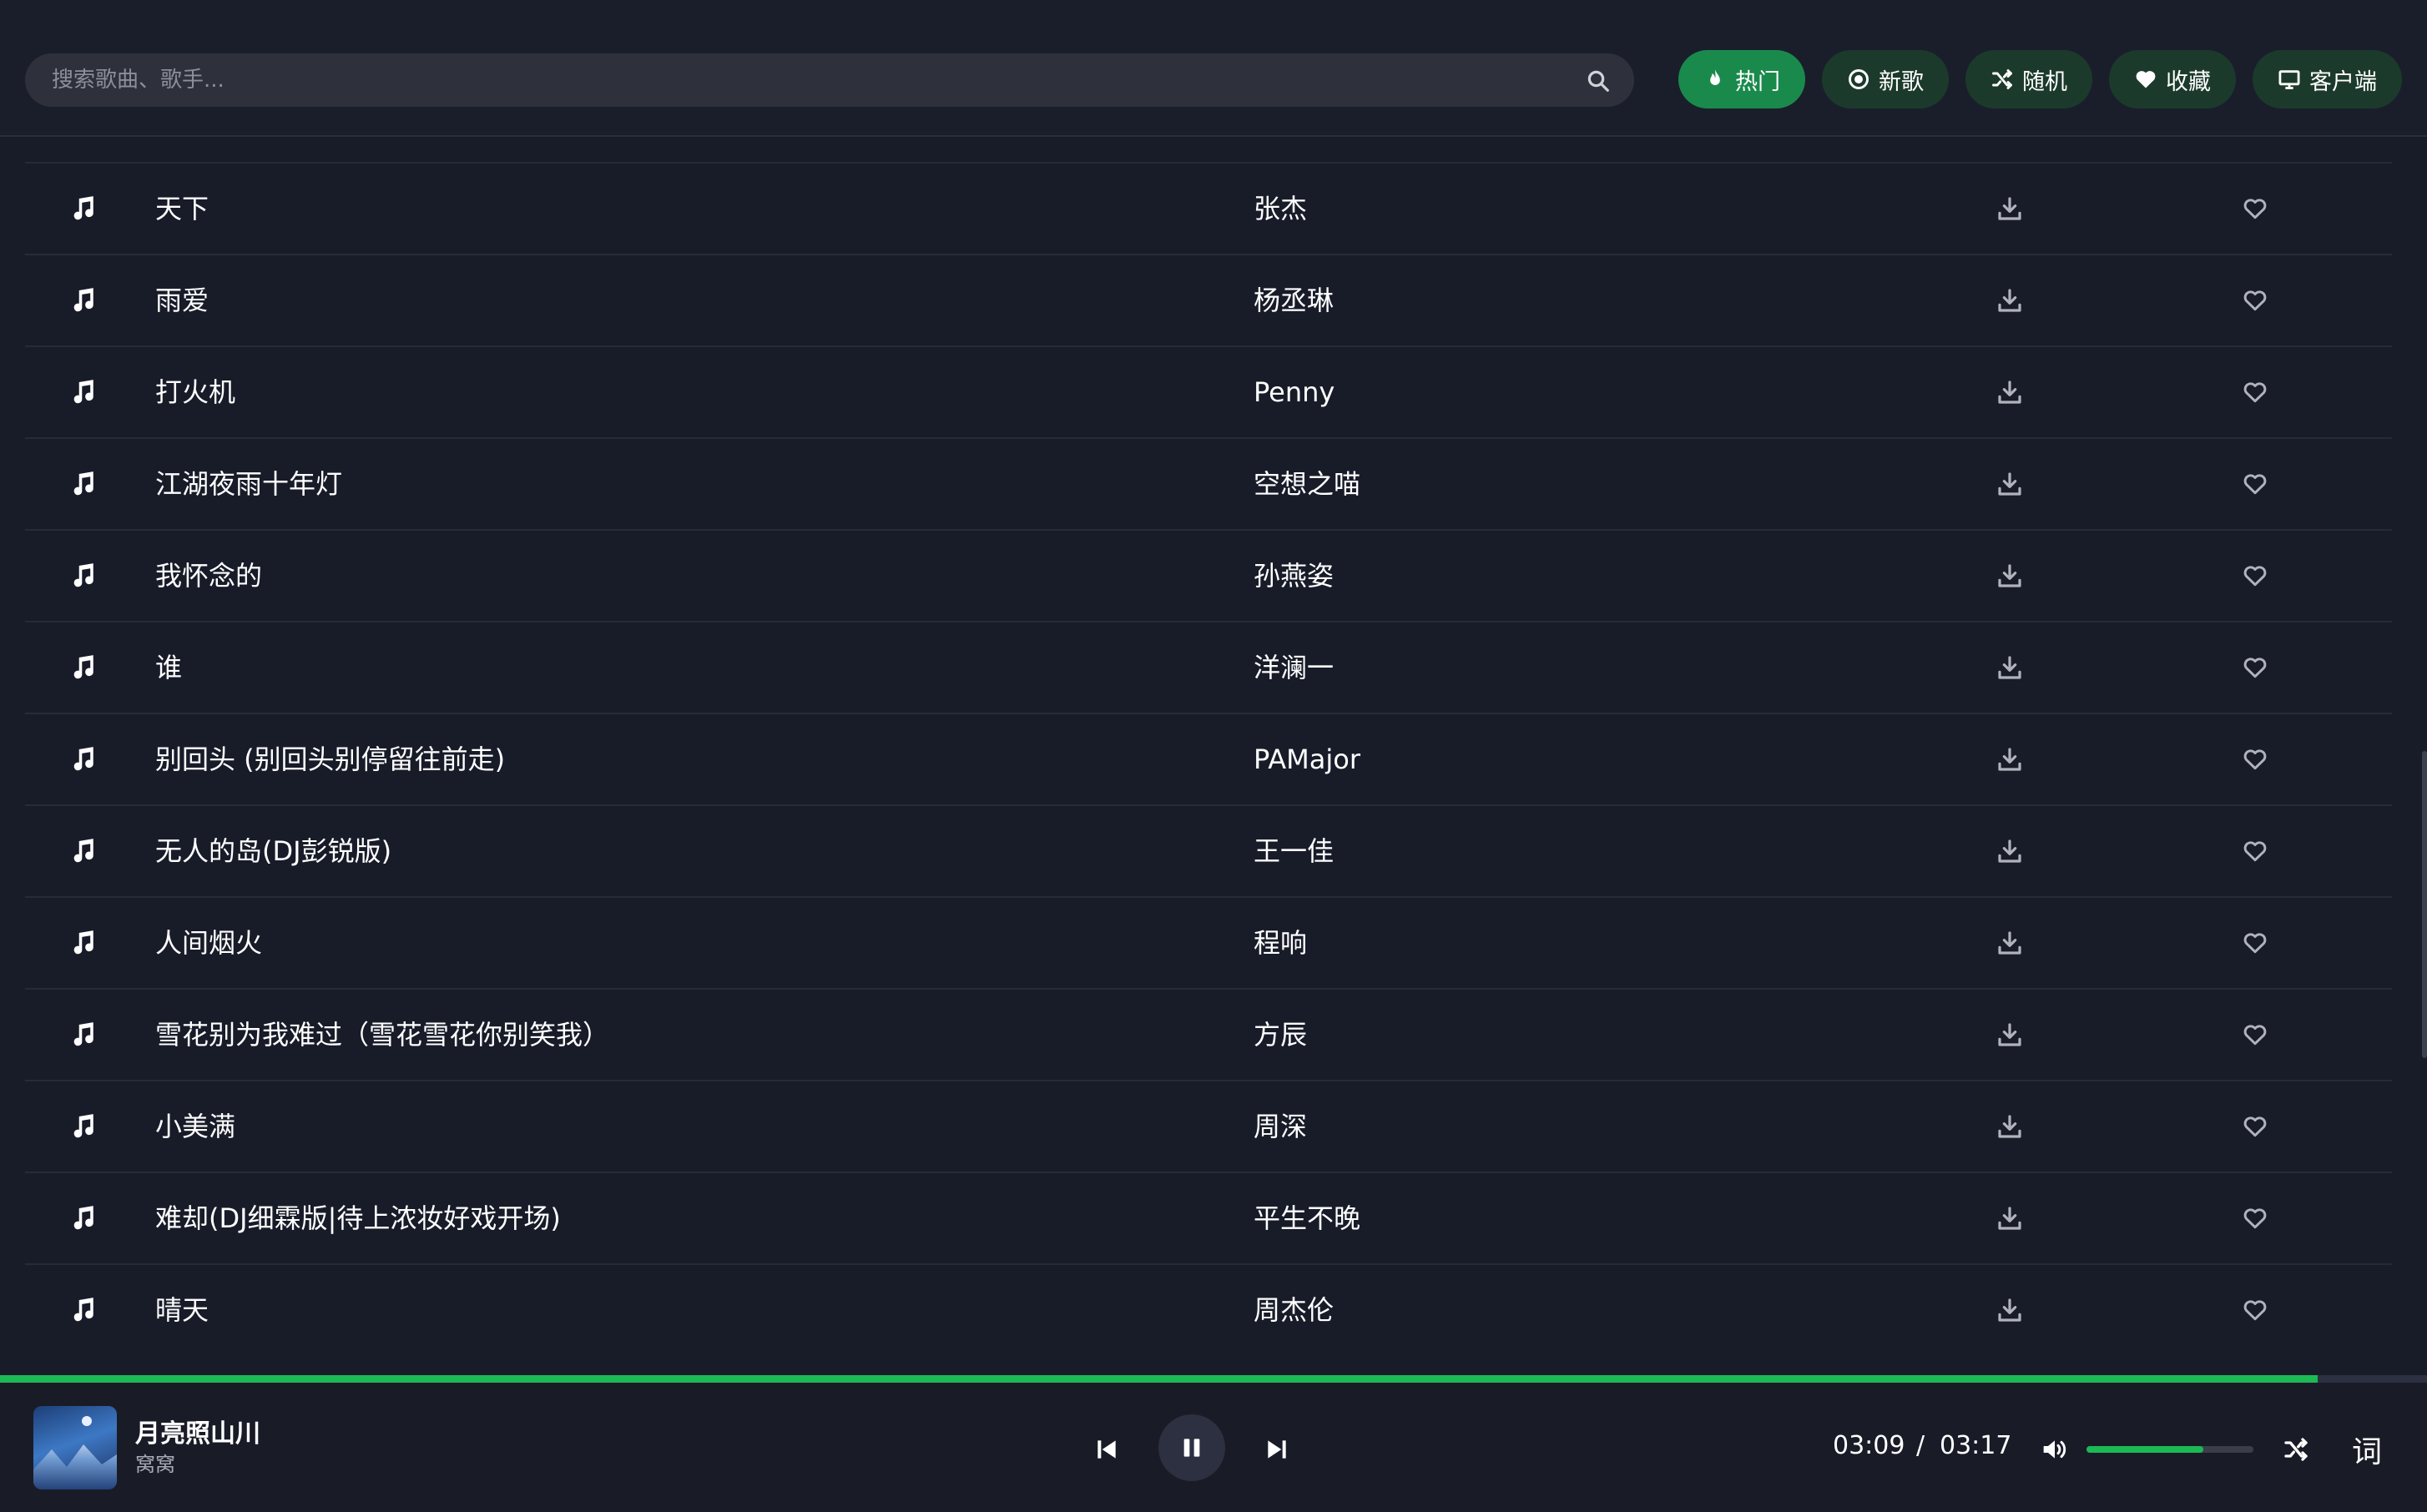  I want to click on nav-buttons: 热门 新歌 随机 收藏 客户端, so click(2040, 79).